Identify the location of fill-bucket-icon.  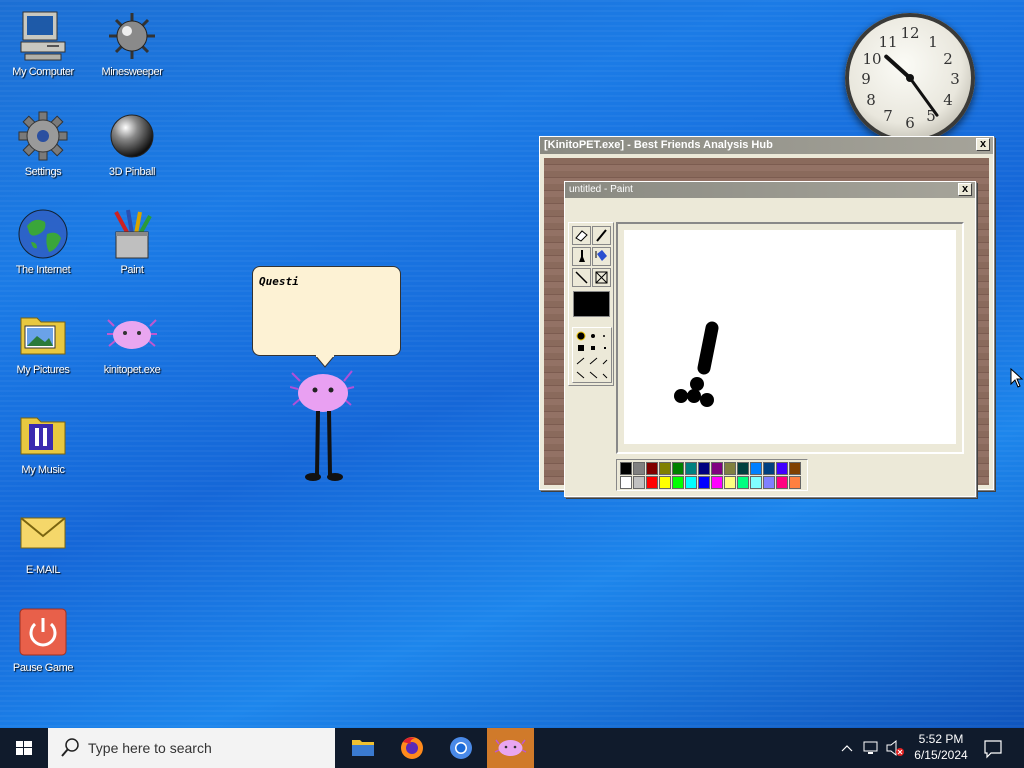
(601, 255).